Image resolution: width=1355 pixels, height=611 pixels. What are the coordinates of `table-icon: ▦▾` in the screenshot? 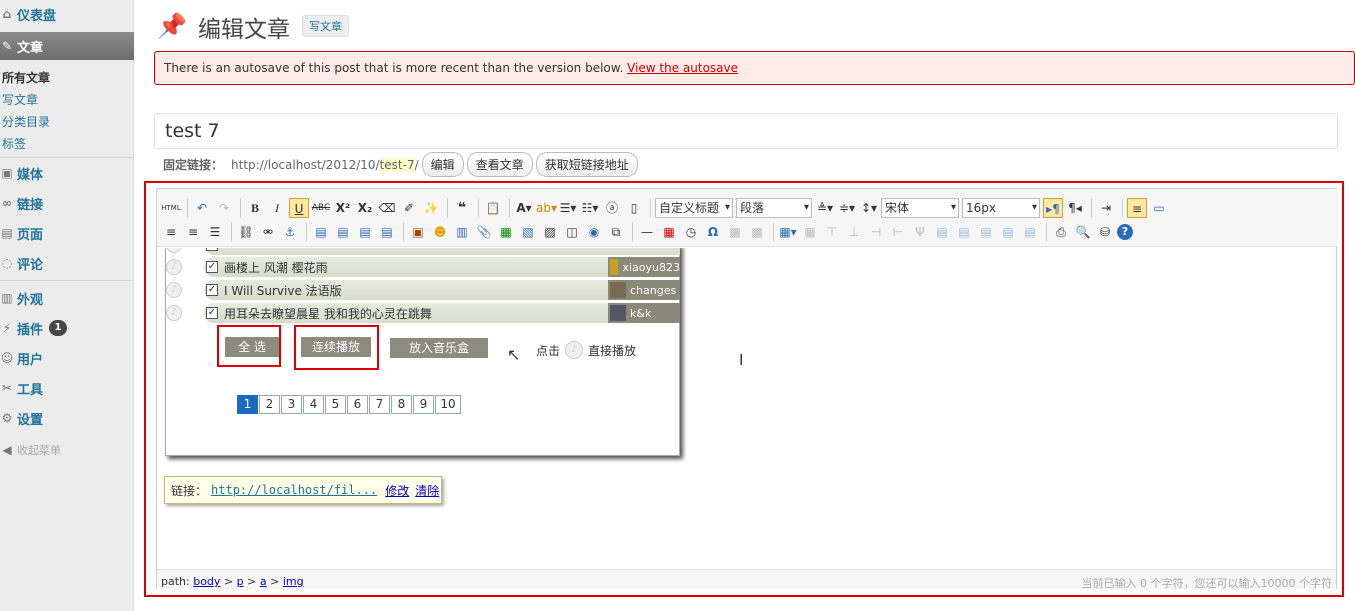 It's located at (788, 232).